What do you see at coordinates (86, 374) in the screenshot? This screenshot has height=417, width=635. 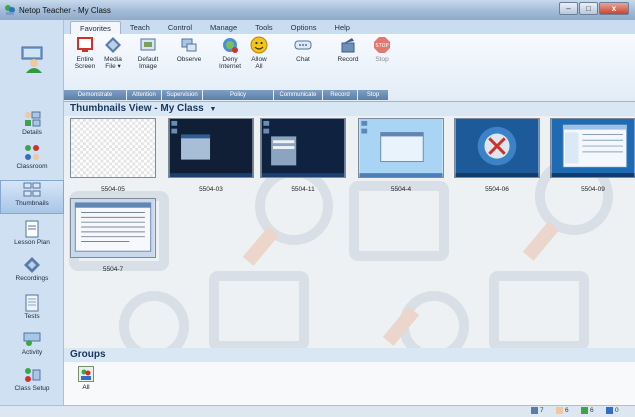 I see `group-all-icon` at bounding box center [86, 374].